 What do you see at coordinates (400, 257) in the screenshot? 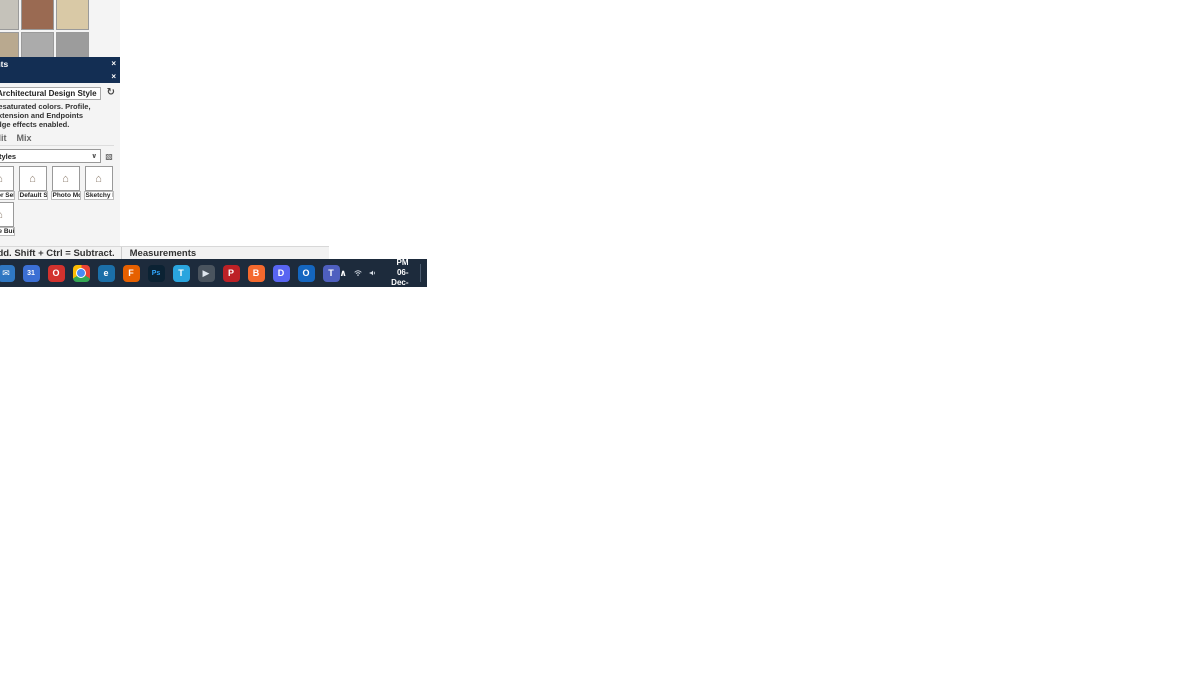
I see `taskbar-time: 2:02 PM` at bounding box center [400, 257].